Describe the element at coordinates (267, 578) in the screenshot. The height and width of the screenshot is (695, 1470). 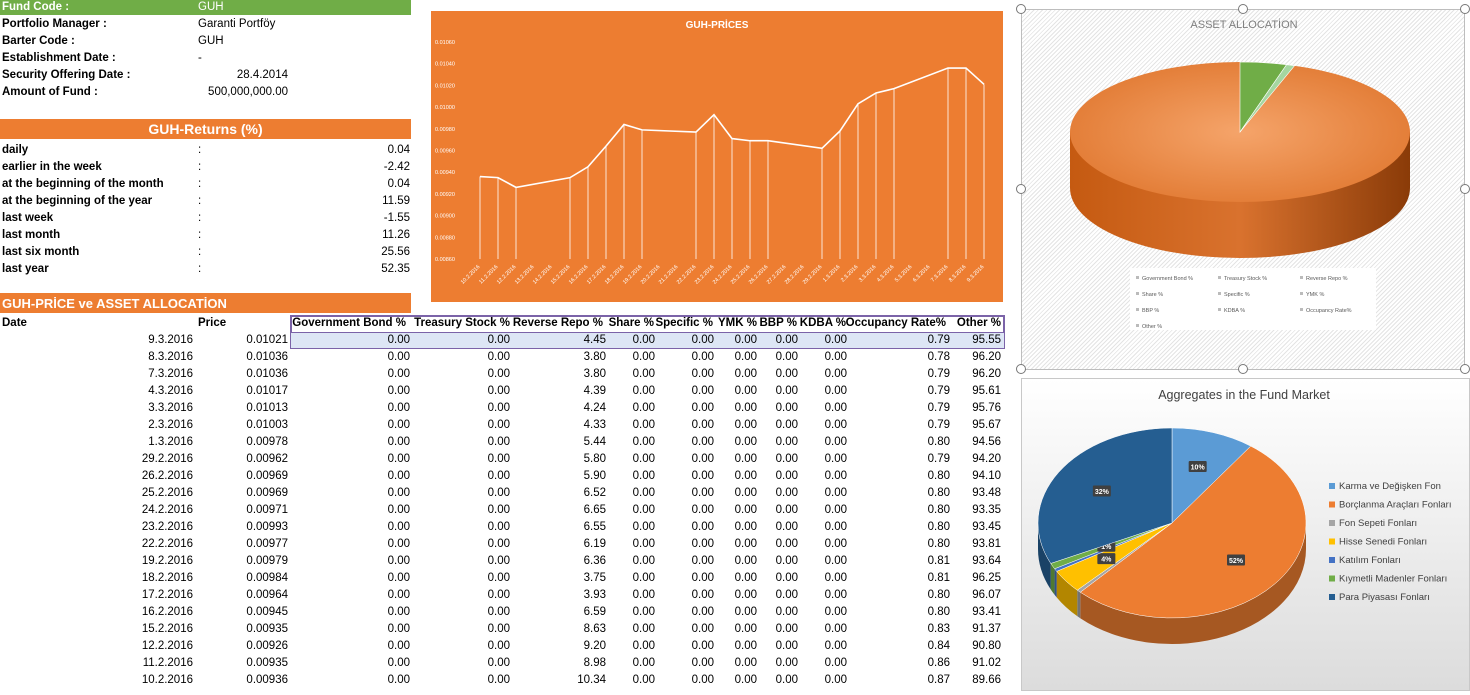
I see `table-cell: 0.00984` at that location.